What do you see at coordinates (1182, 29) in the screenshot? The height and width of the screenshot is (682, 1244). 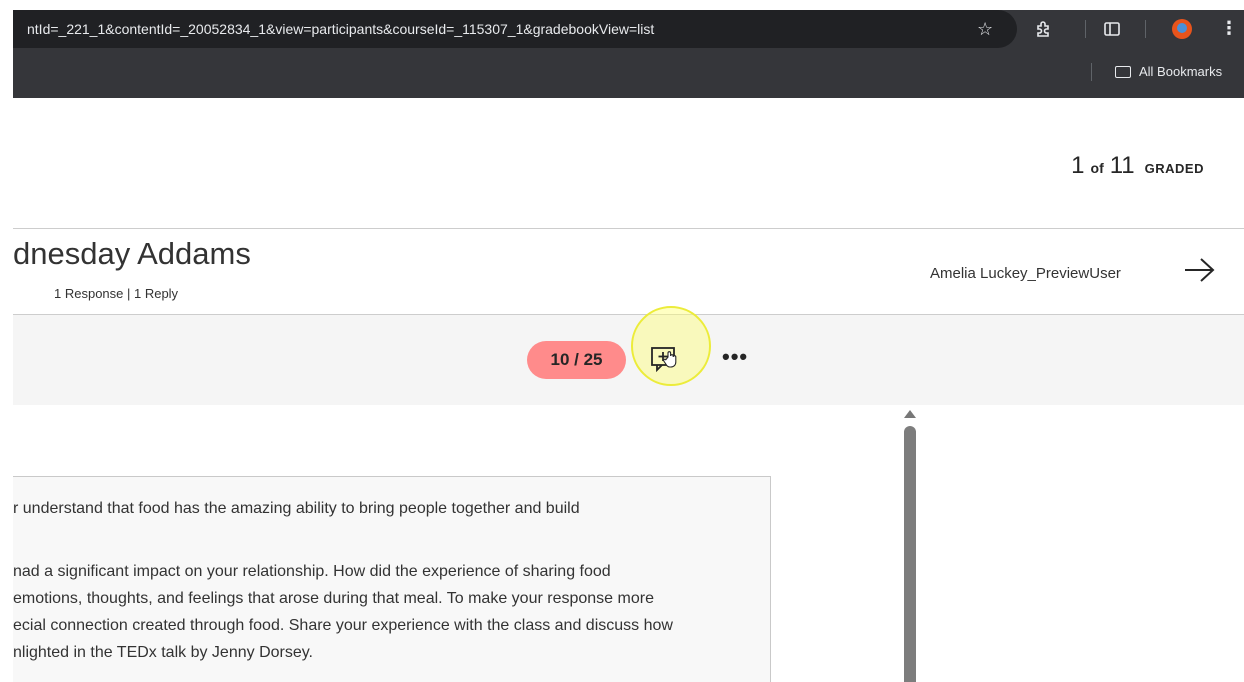 I see `profile-avatar-icon` at bounding box center [1182, 29].